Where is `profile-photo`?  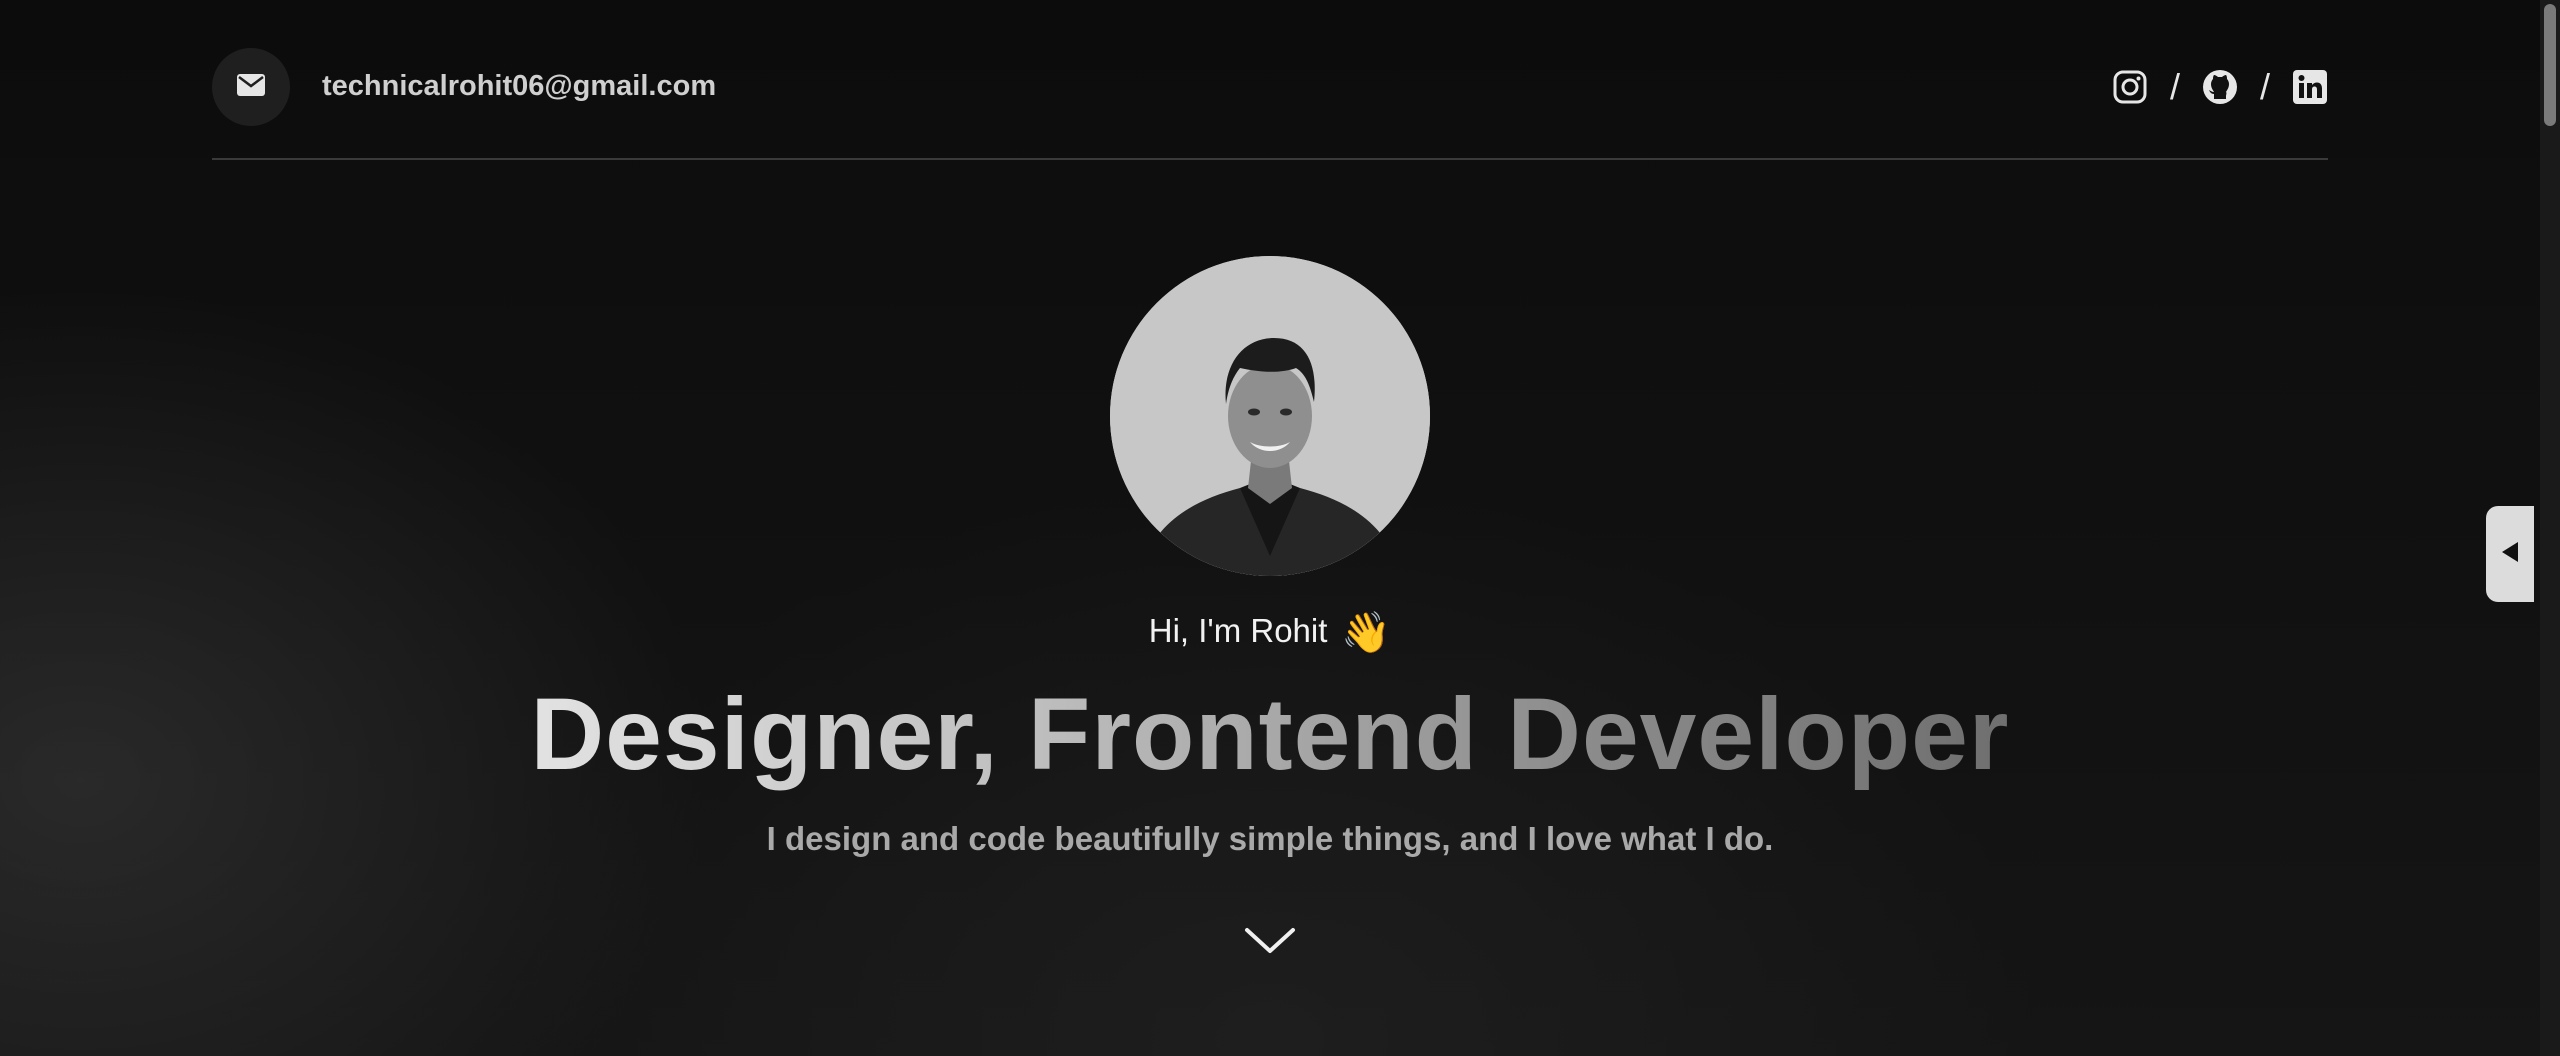
profile-photo is located at coordinates (1270, 416).